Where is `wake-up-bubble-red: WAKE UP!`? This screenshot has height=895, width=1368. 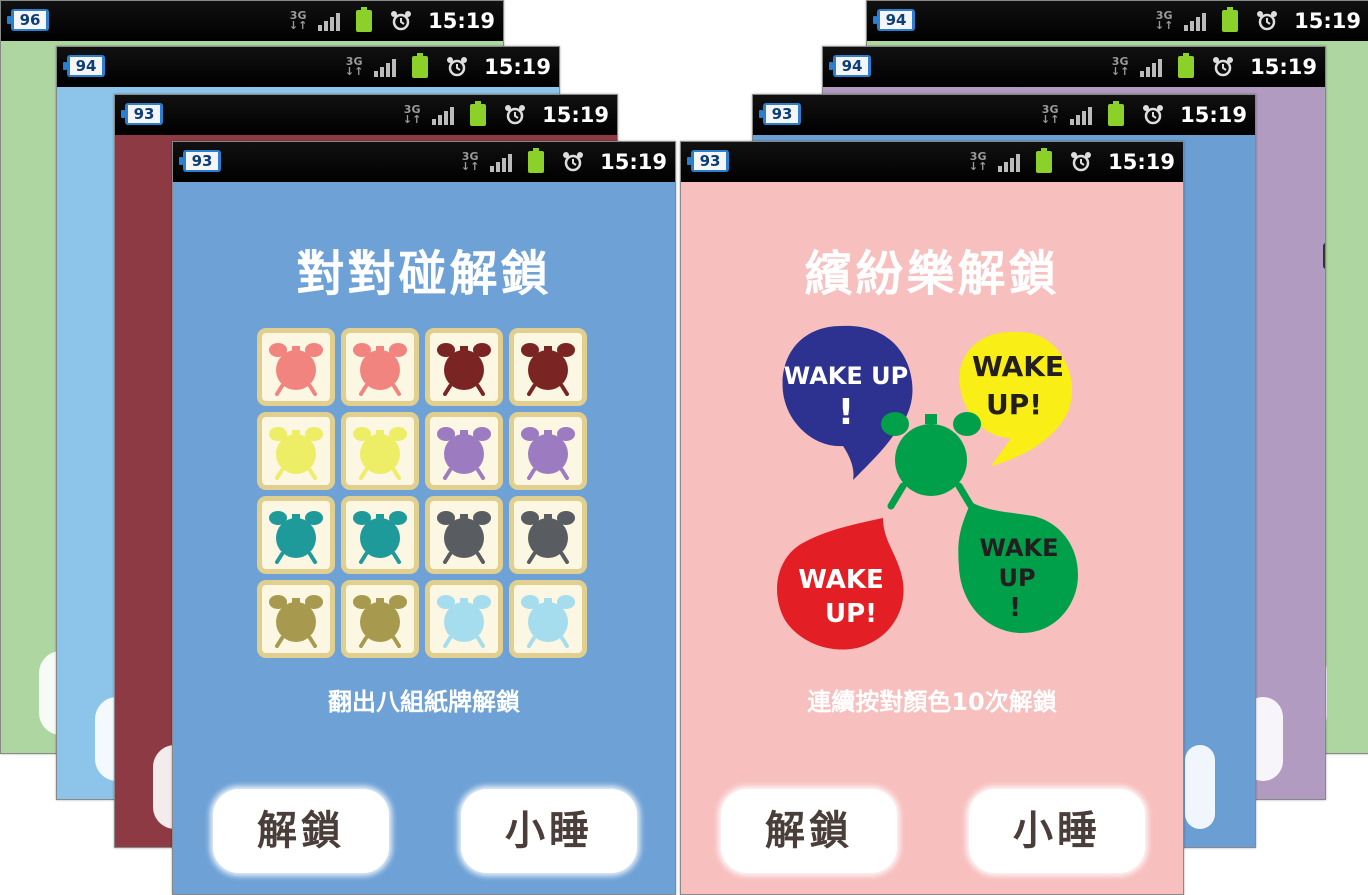 wake-up-bubble-red: WAKE UP! is located at coordinates (840, 584).